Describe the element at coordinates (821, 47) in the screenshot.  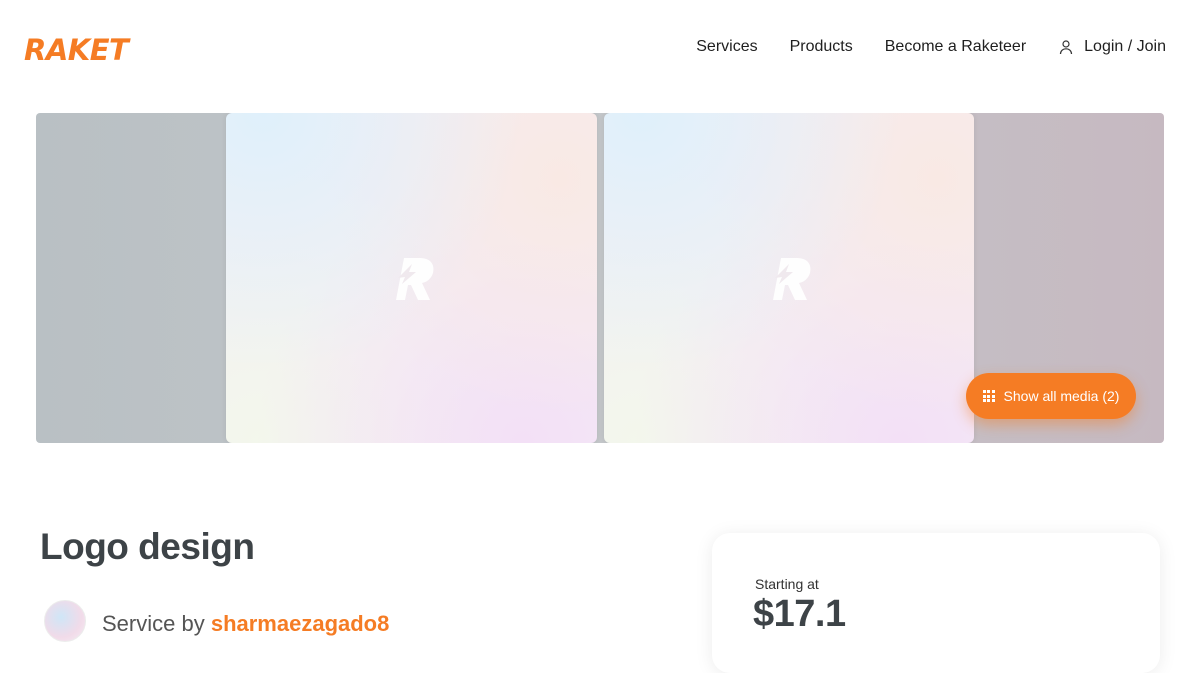
I see `nav-products: Products` at that location.